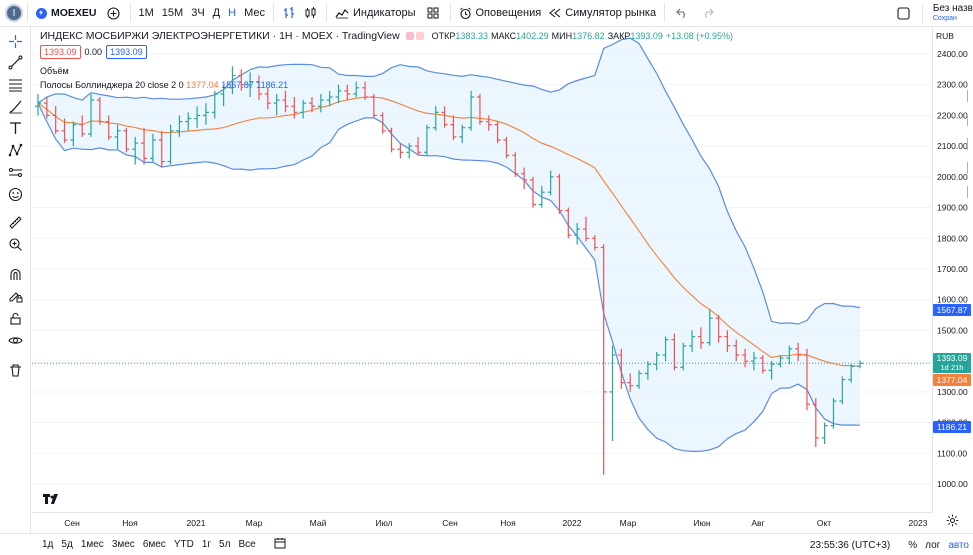  What do you see at coordinates (952, 115) in the screenshot?
I see `price-tick-label: 2200.00` at bounding box center [952, 115].